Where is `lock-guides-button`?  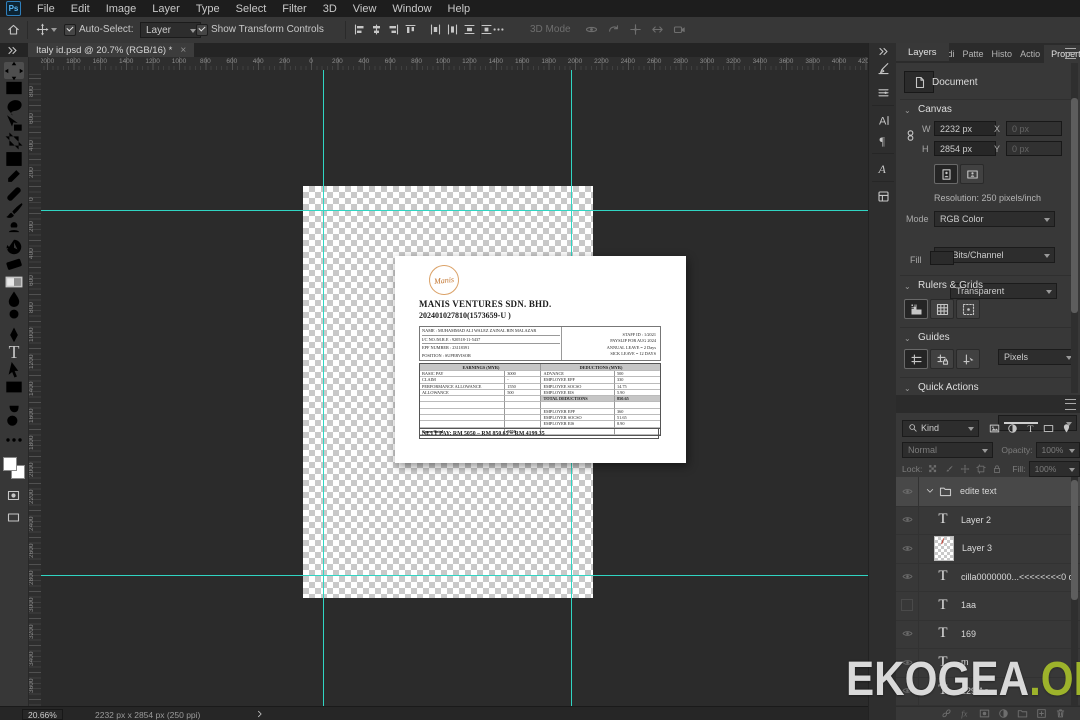
lock-guides-button is located at coordinates (942, 359).